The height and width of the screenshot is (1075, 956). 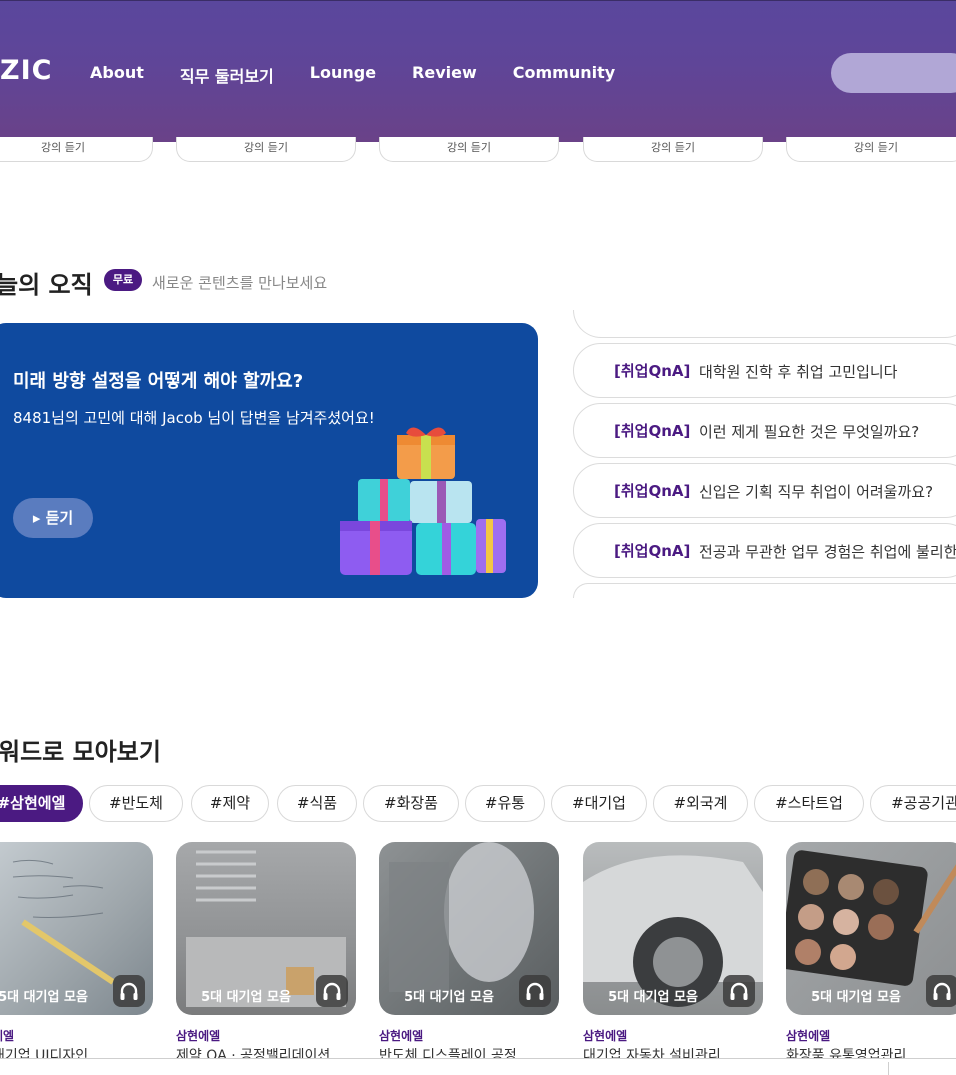 I want to click on free-badge: 무료, so click(x=123, y=280).